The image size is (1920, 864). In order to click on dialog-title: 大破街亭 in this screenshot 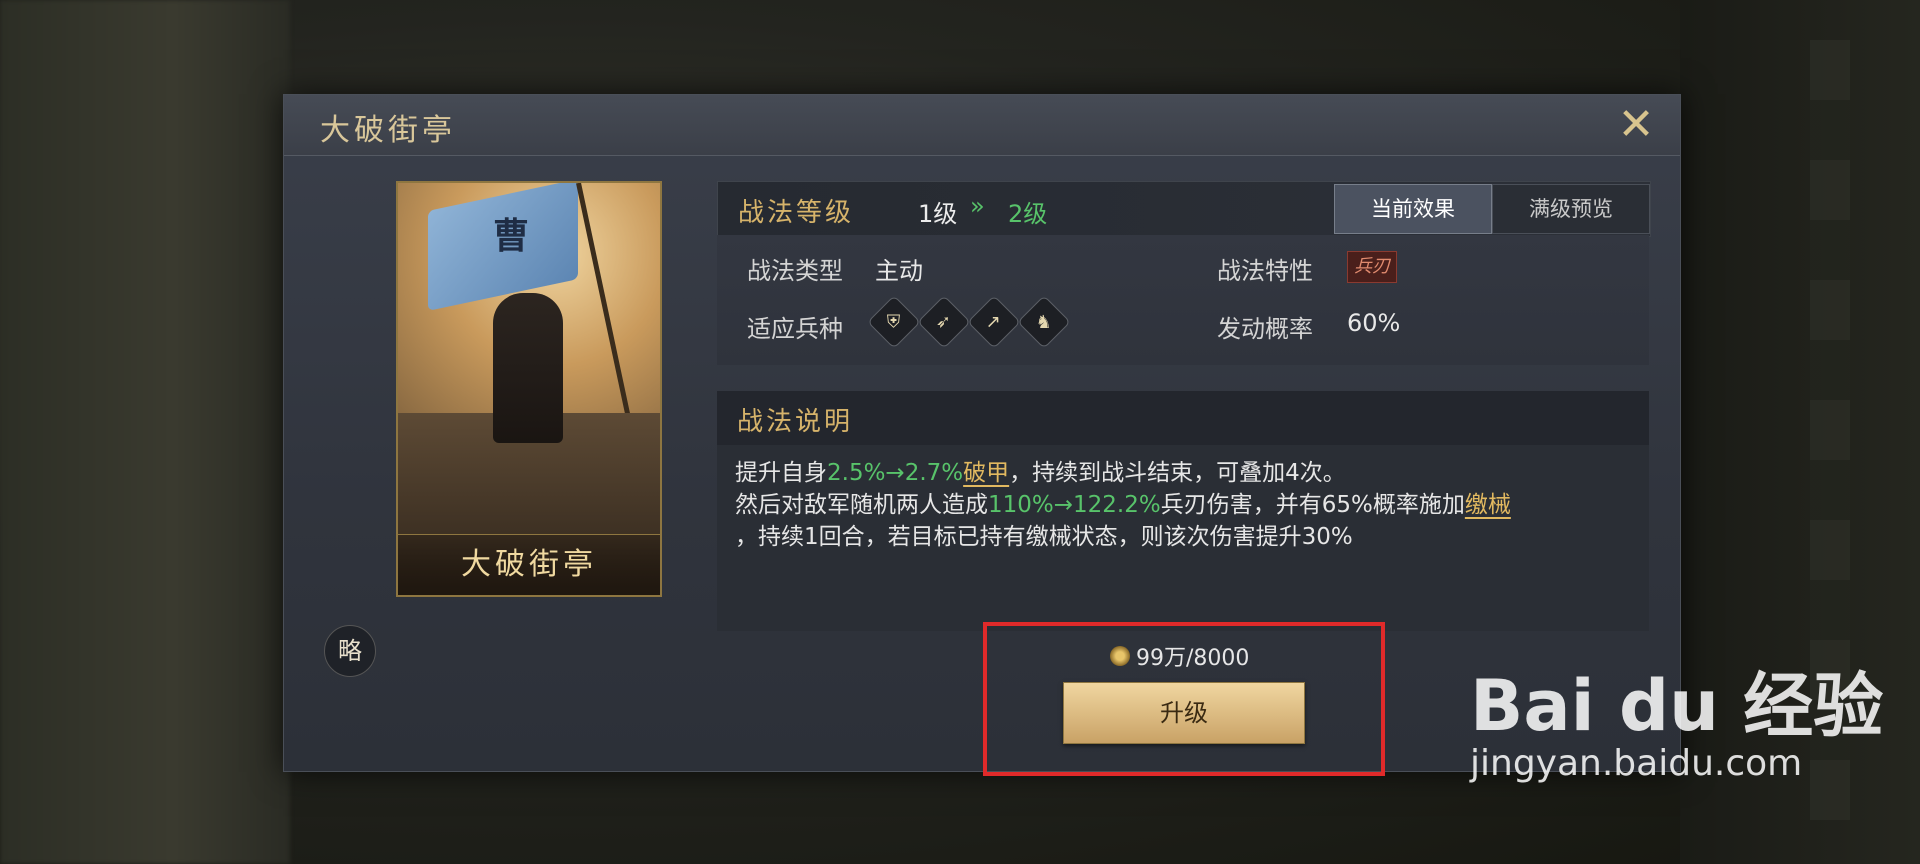, I will do `click(388, 130)`.